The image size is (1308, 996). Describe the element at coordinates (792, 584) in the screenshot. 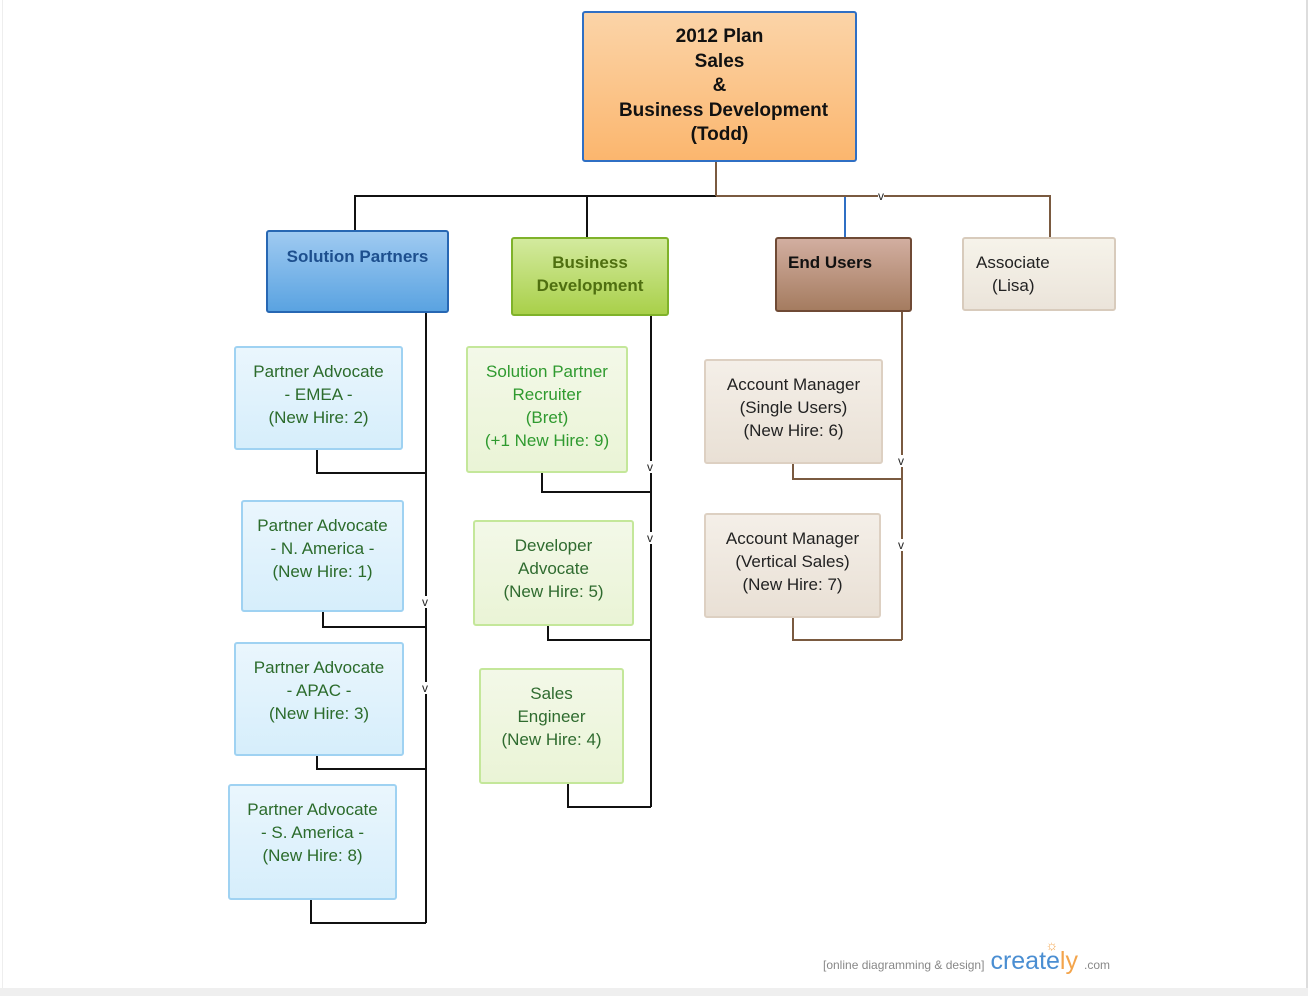

I see `node-text: (New Hire: 7)` at that location.